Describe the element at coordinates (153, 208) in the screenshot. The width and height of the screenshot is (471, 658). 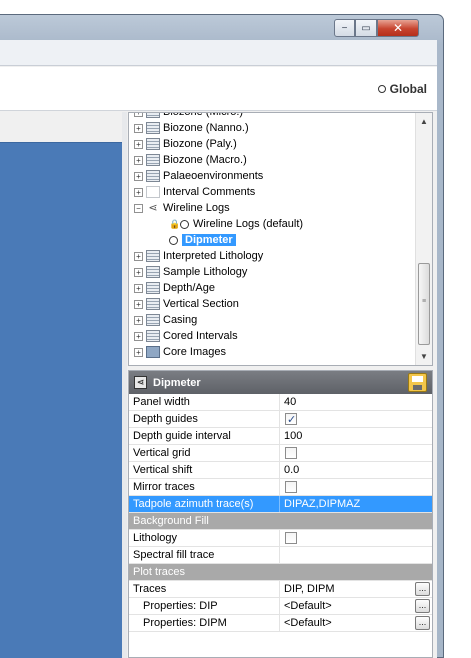
I see `wireline-icon: ⋖` at that location.